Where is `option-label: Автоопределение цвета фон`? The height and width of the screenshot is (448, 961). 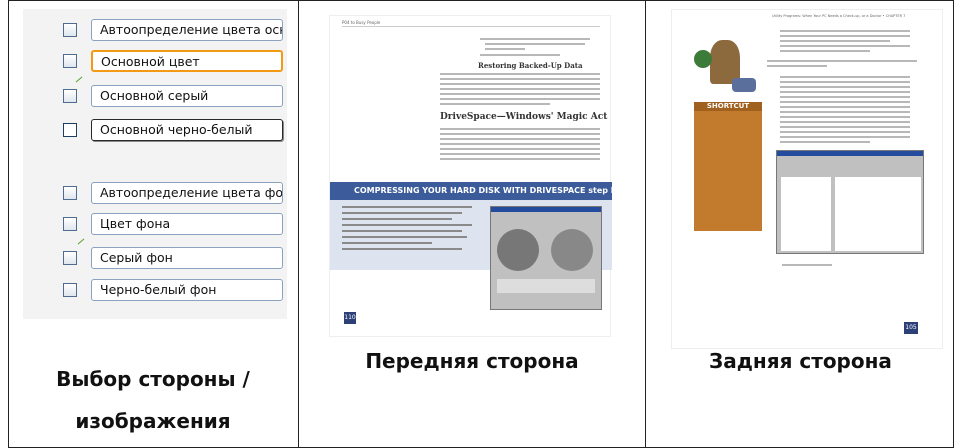
option-label: Автоопределение цвета фон is located at coordinates (187, 193).